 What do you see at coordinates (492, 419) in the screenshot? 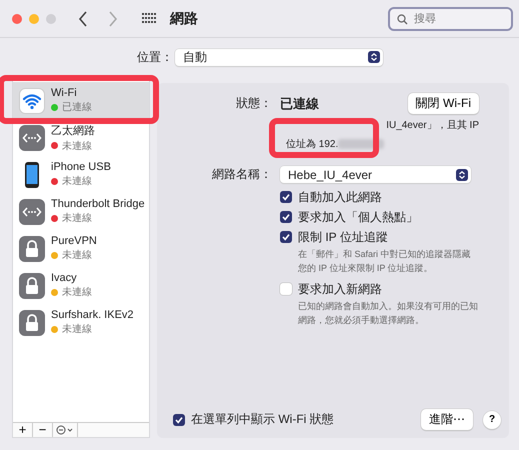
I see `help-button: ?` at bounding box center [492, 419].